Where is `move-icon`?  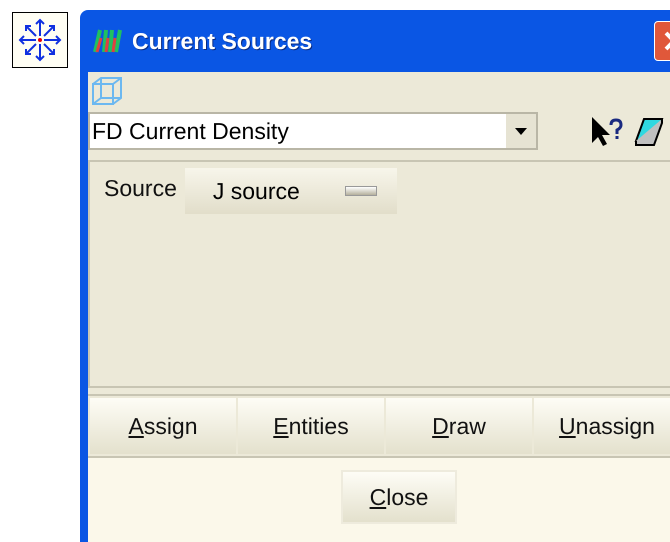
move-icon is located at coordinates (40, 40).